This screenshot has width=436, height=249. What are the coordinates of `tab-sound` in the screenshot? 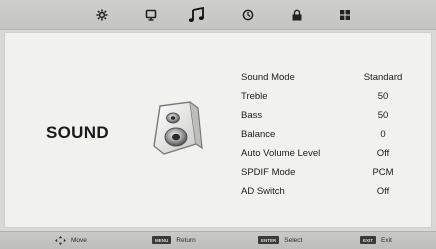 It's located at (197, 15).